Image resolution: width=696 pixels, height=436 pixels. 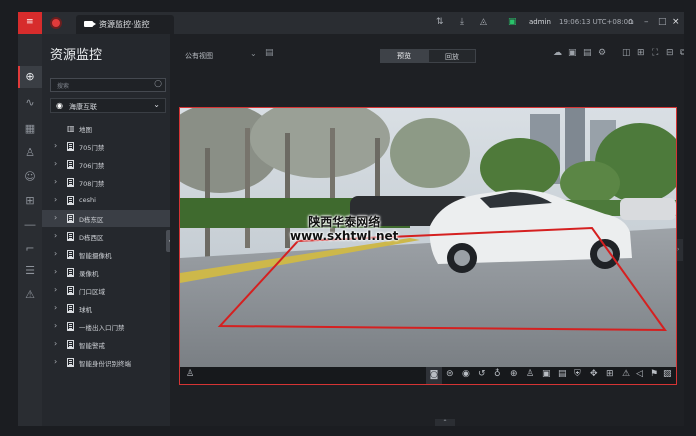 What do you see at coordinates (540, 22) in the screenshot?
I see `username: admin` at bounding box center [540, 22].